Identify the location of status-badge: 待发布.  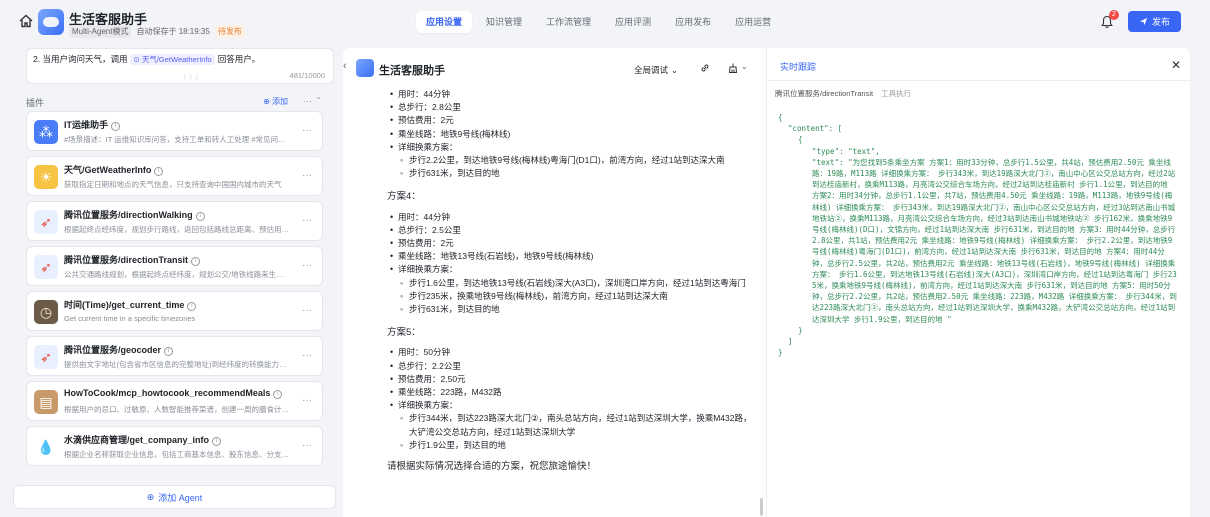
(229, 31).